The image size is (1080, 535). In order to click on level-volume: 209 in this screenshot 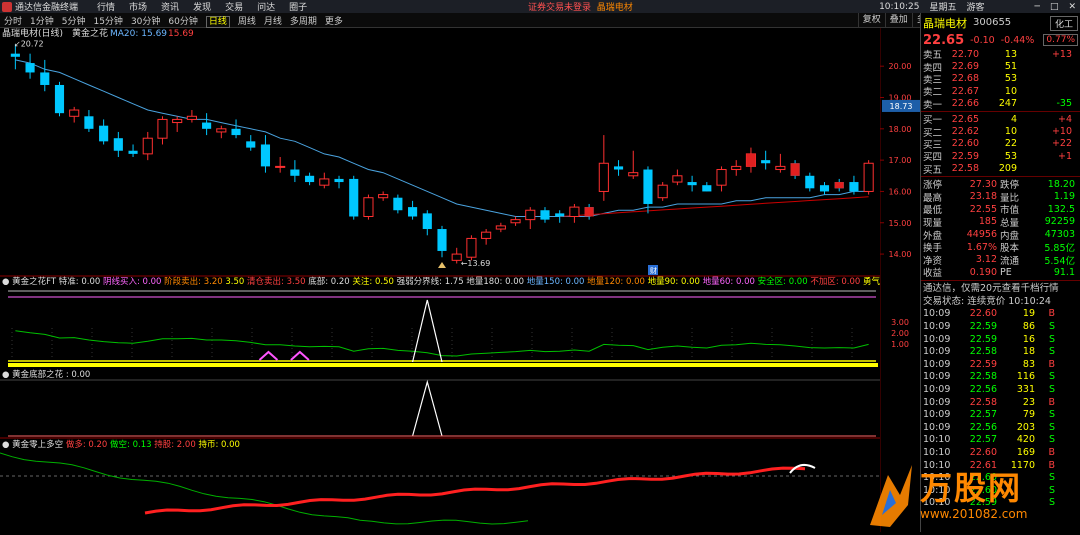, I will do `click(1007, 169)`.